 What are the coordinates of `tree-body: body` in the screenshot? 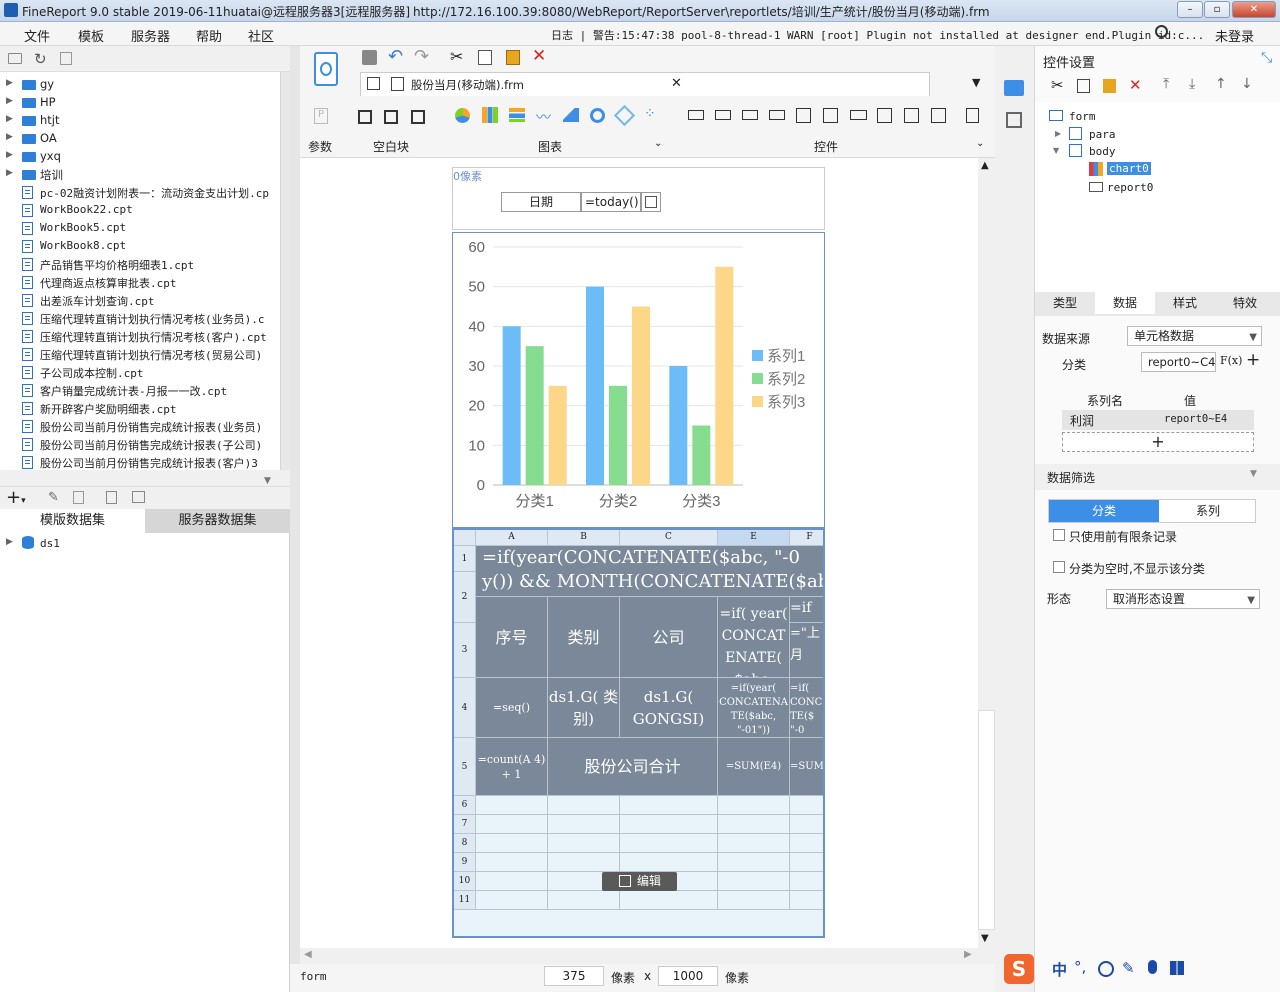 It's located at (1102, 151).